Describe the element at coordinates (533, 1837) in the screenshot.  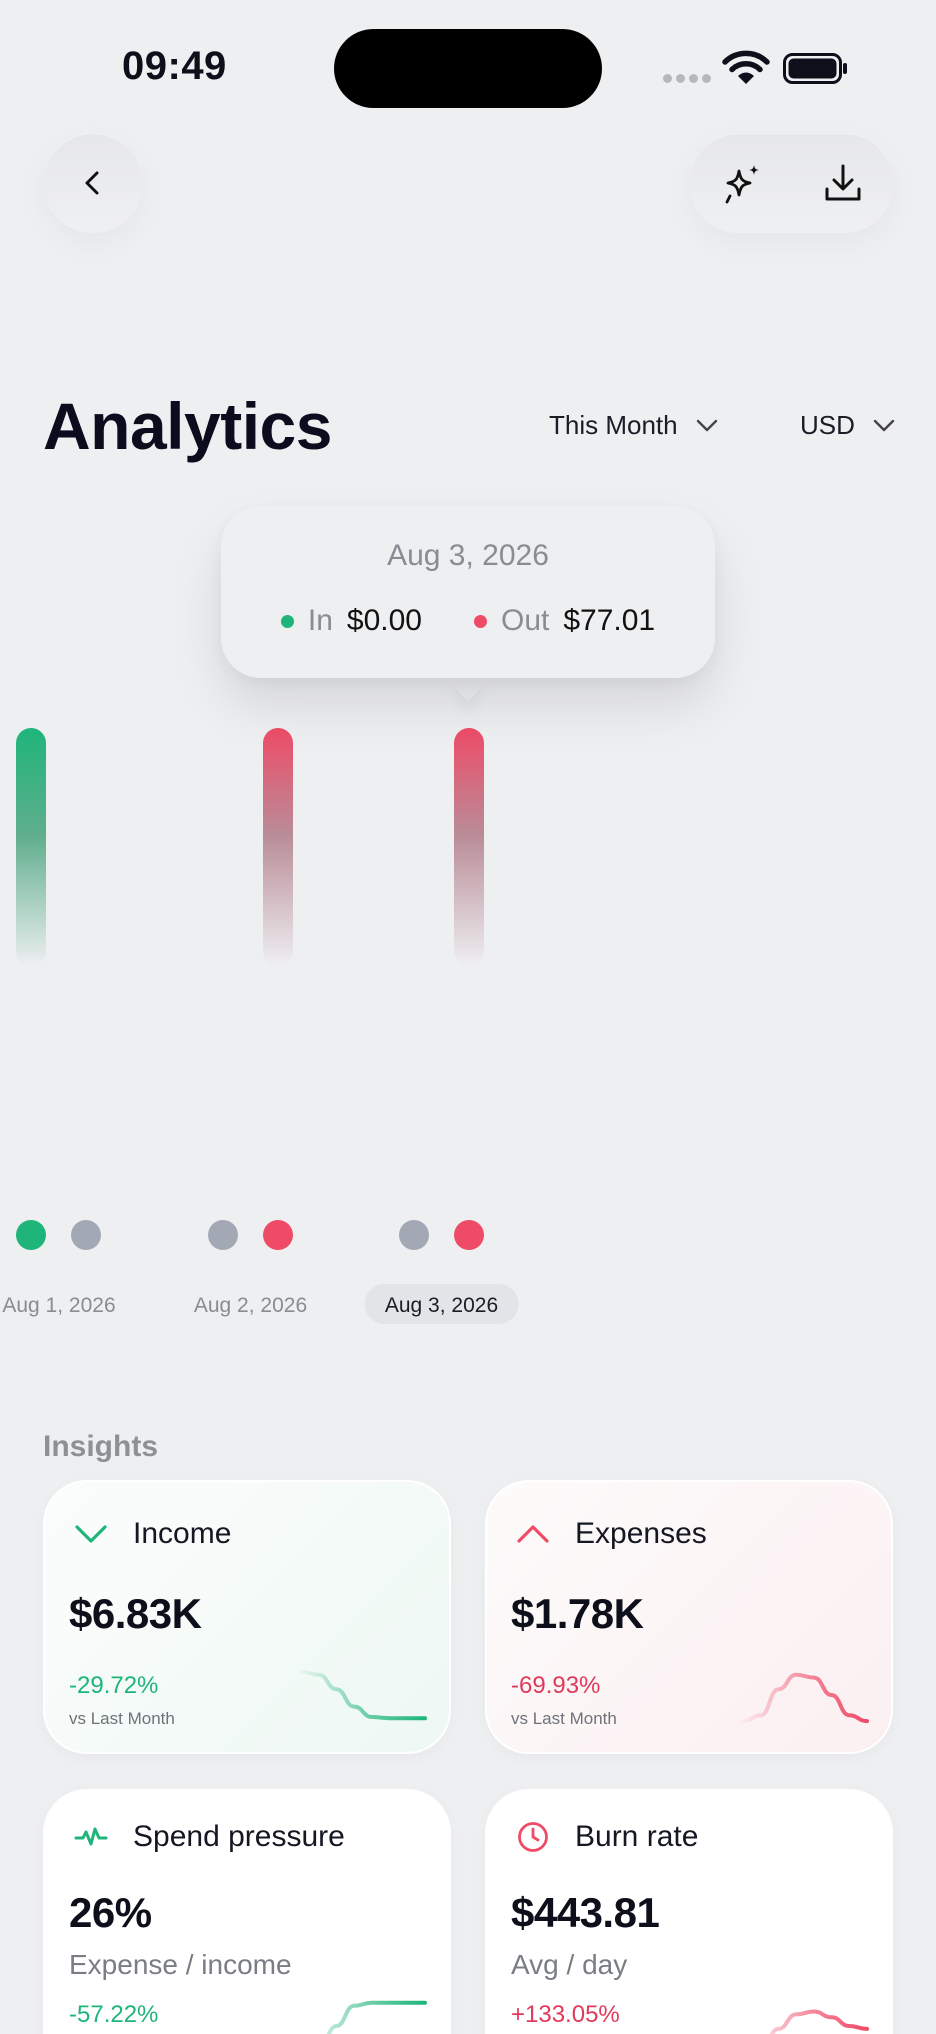
I see `clock-icon` at that location.